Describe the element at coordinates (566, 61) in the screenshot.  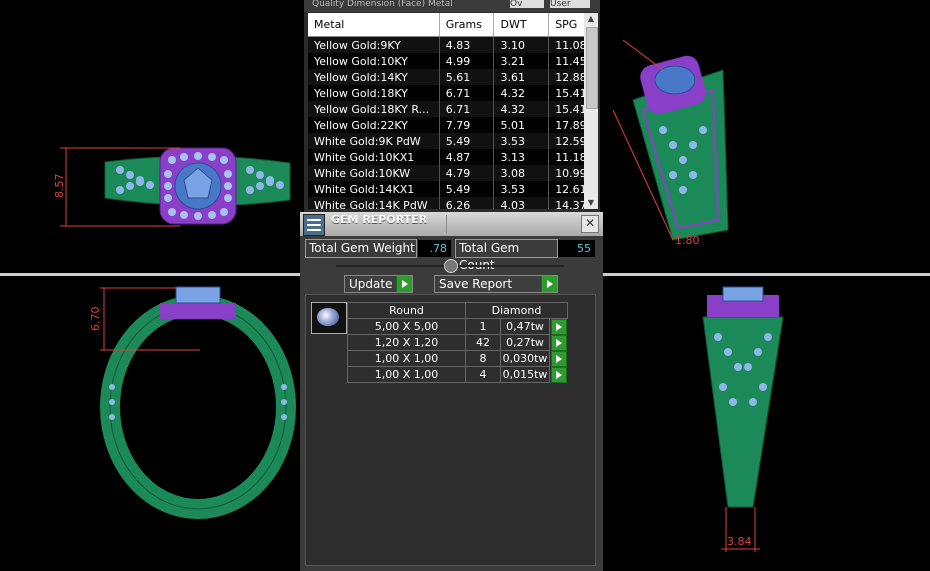
I see `spg-cell: 11.45` at that location.